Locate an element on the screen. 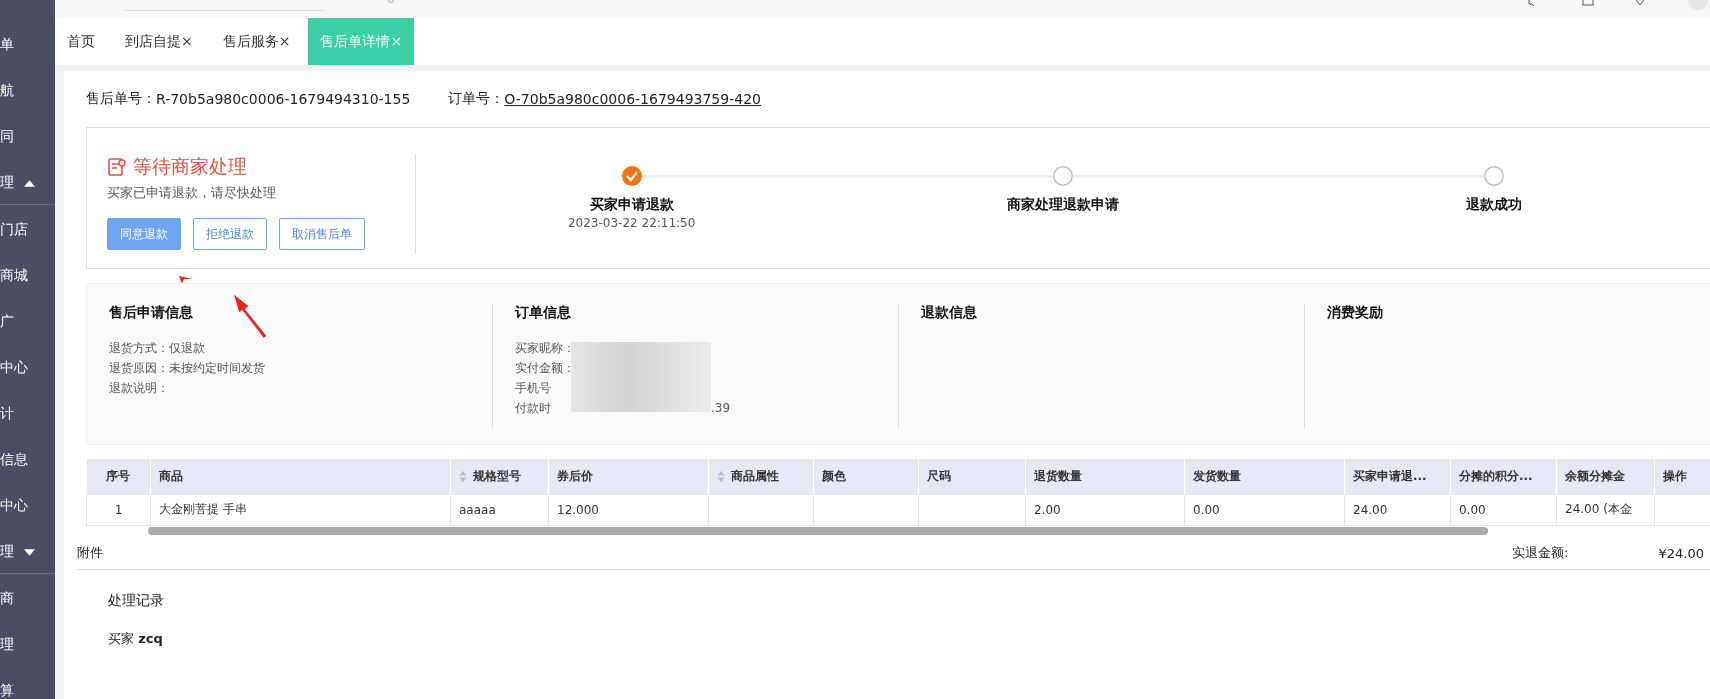  sidebar-item: 单 is located at coordinates (27, 45).